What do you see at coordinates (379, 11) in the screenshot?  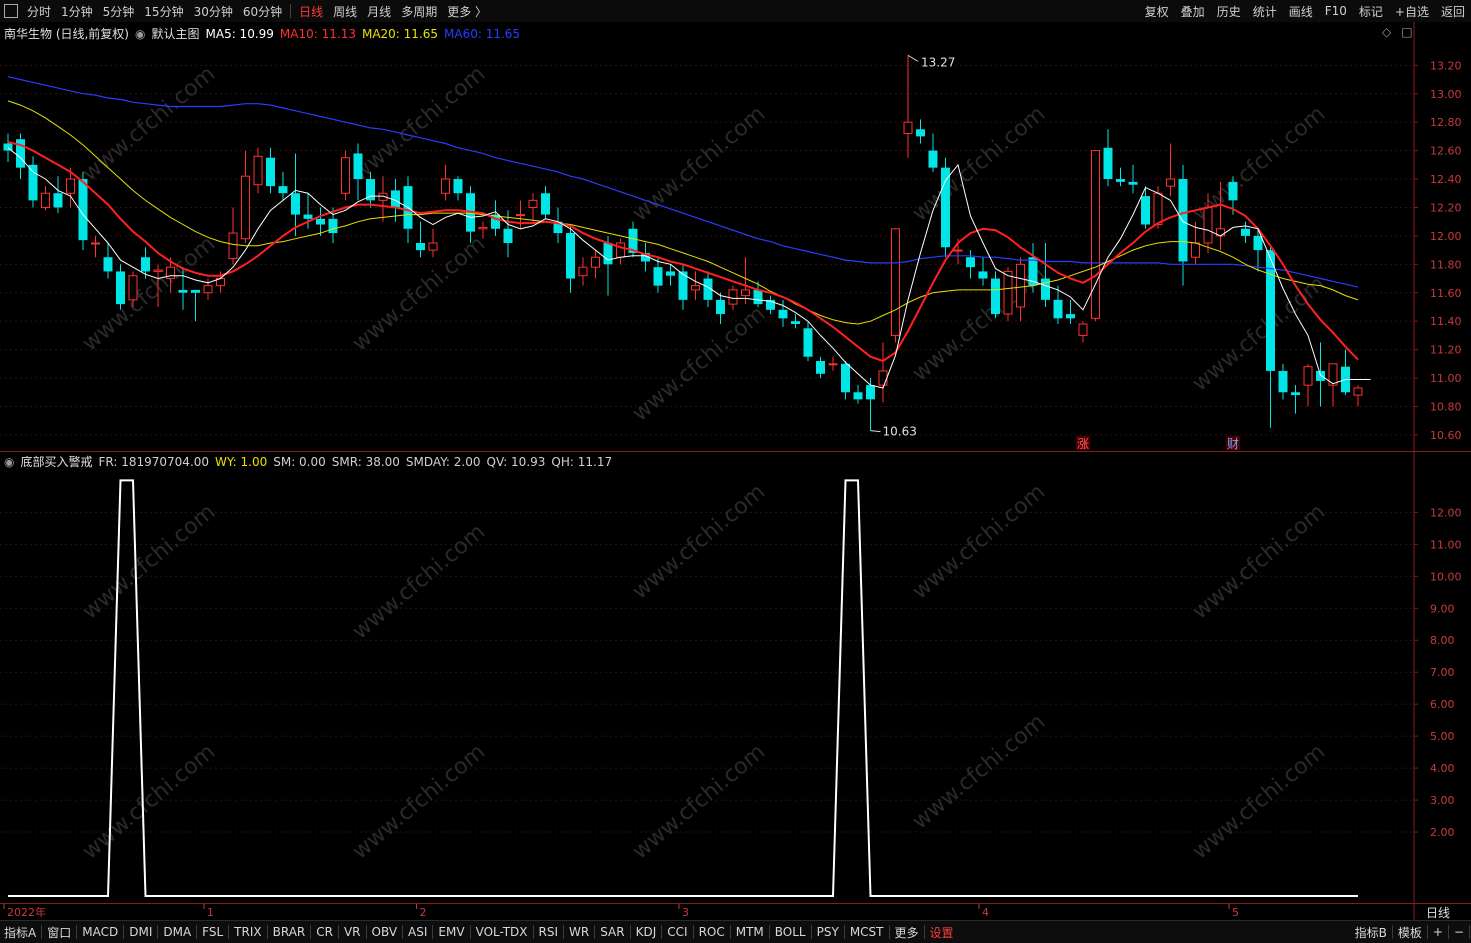 I see `period-tab: 月线` at bounding box center [379, 11].